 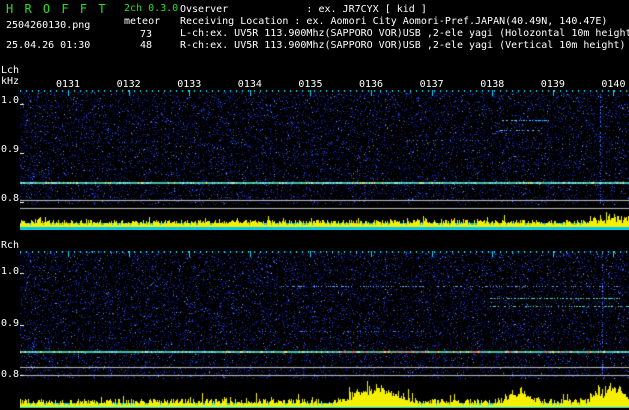 What do you see at coordinates (48, 45) in the screenshot?
I see `datetime-label: 25.04.26 01:30` at bounding box center [48, 45].